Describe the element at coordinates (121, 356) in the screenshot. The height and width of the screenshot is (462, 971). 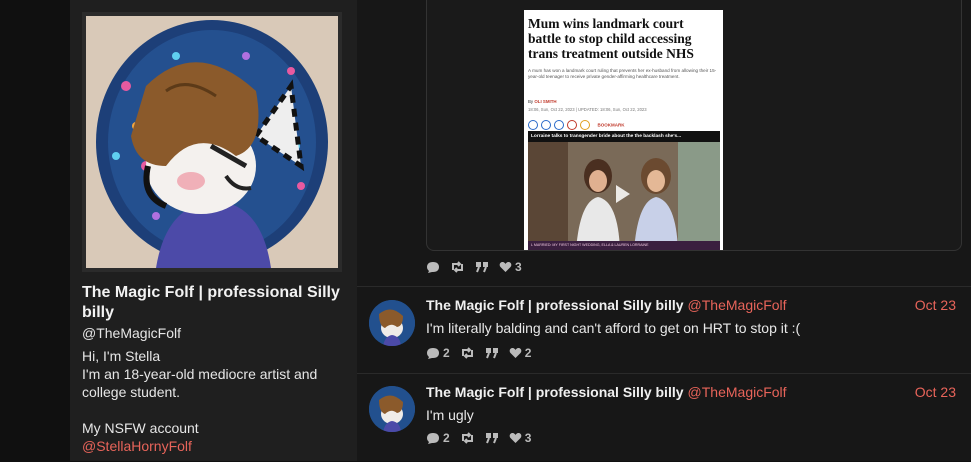
I see `bio-line: Hi, I'm Stella` at that location.